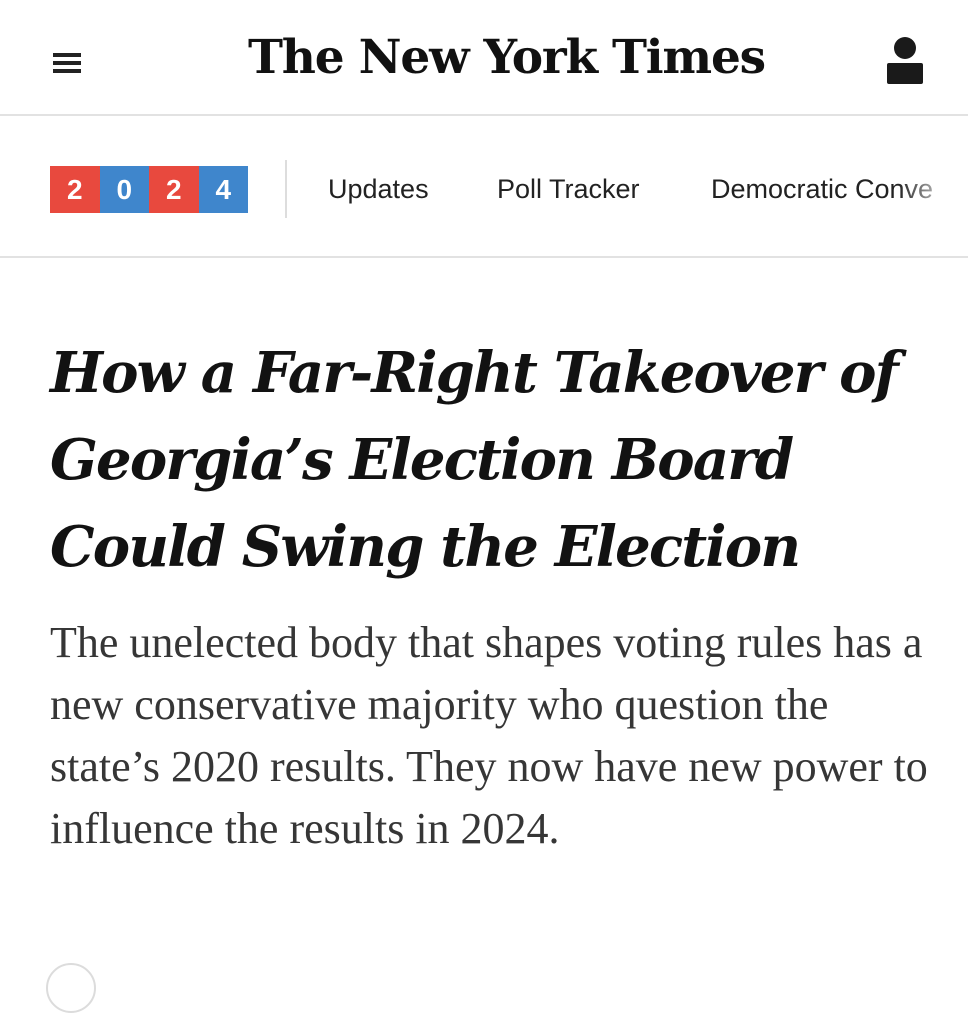 This screenshot has width=968, height=1013. Describe the element at coordinates (378, 189) in the screenshot. I see `nav-link-updates: Updates` at that location.